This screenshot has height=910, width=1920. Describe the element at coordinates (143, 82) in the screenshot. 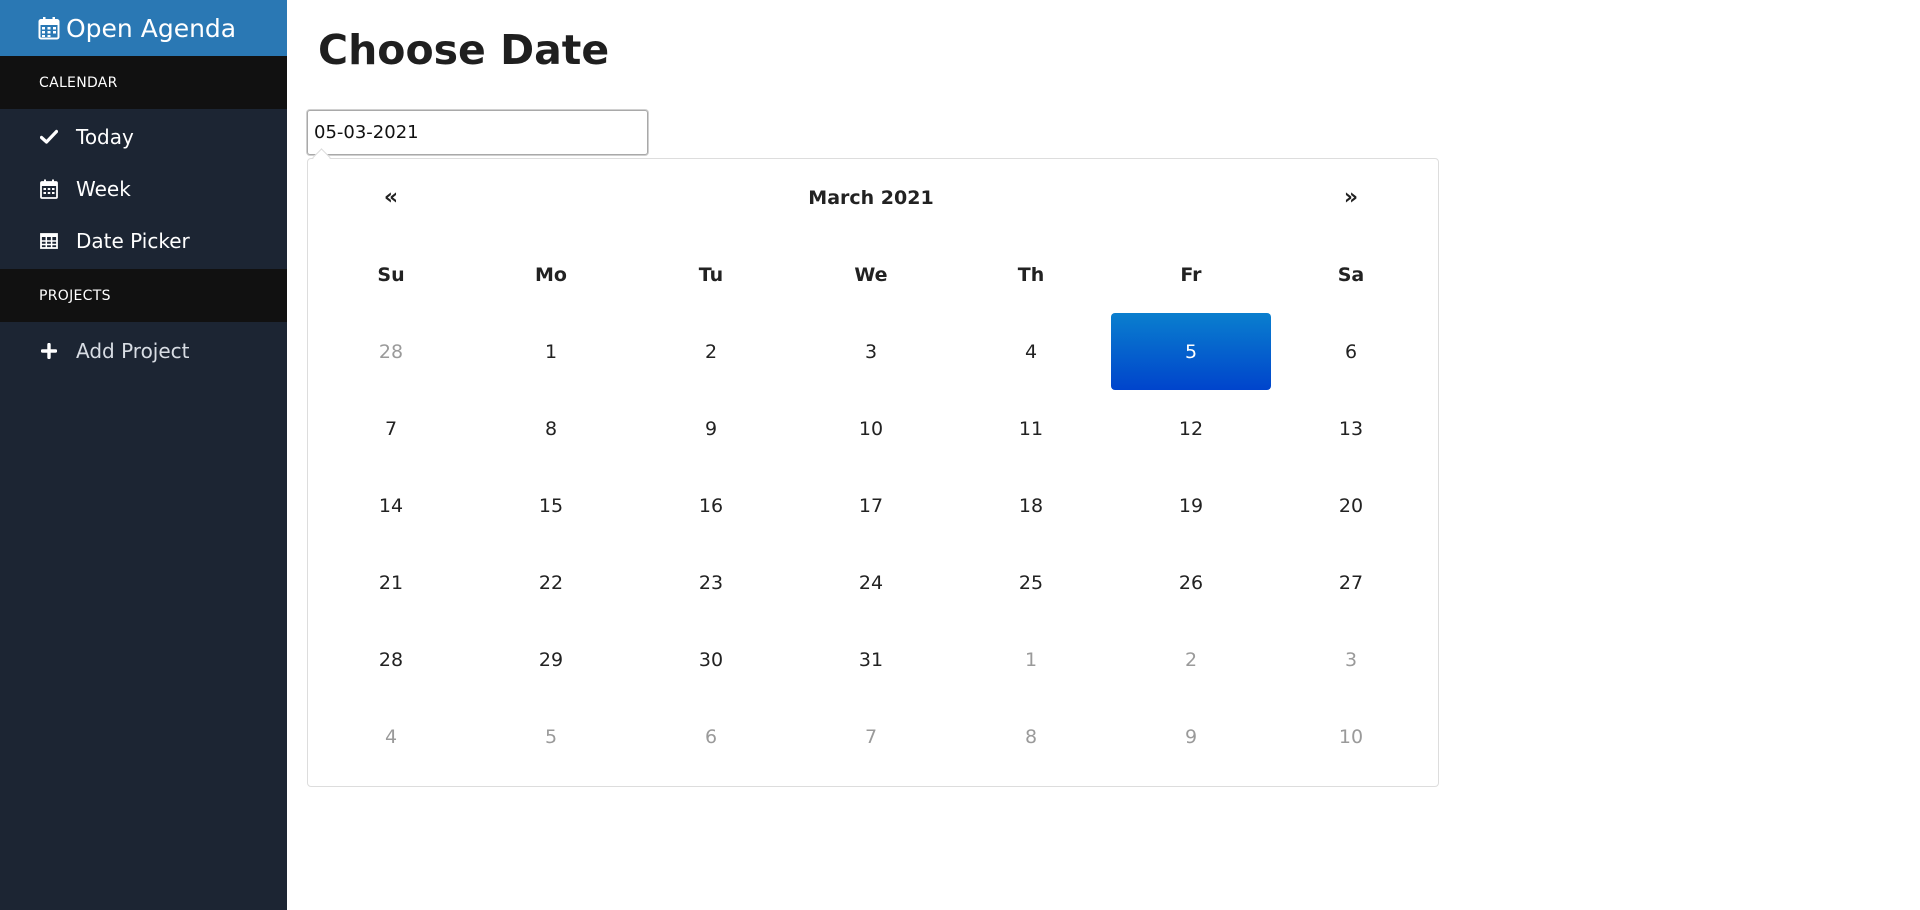

I see `section-header-calendar: CALENDAR` at that location.